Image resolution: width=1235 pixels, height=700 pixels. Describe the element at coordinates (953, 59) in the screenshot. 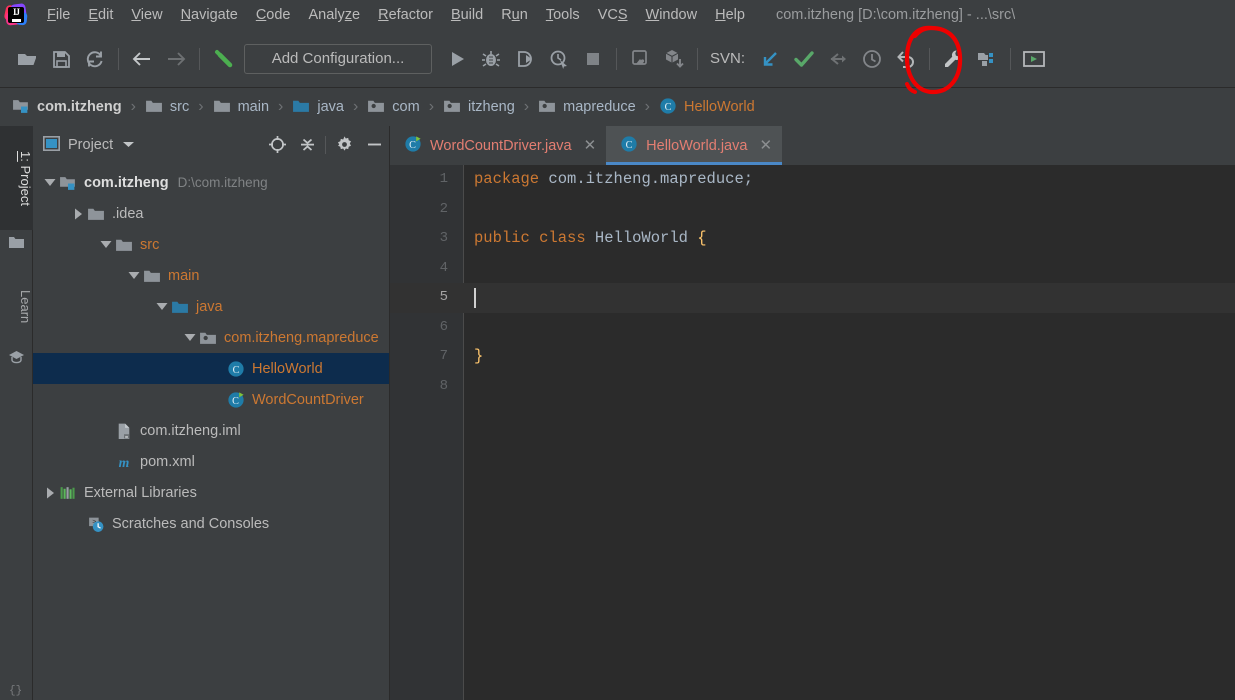

I see `settings-icon` at that location.